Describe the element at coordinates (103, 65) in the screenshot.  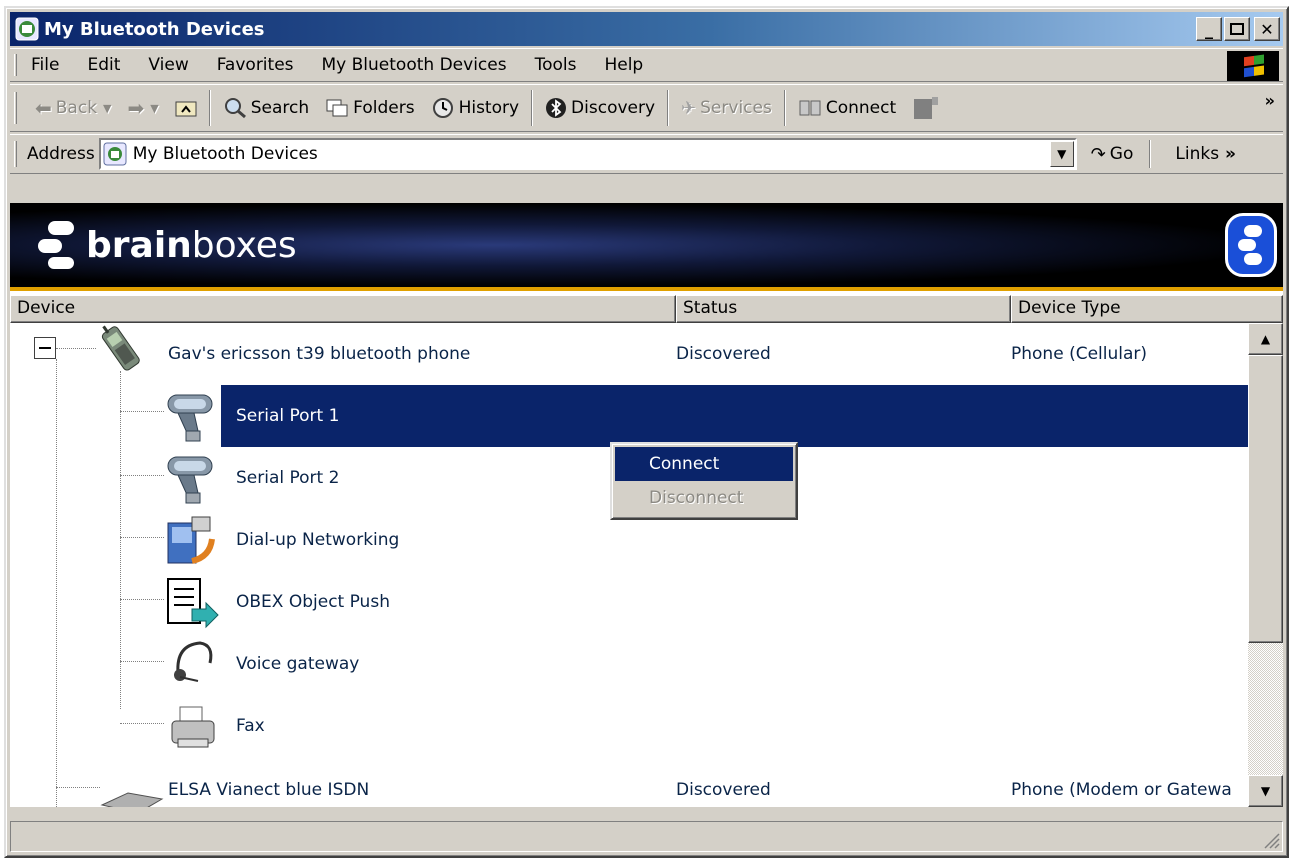
I see `menu-edit: Edit` at that location.